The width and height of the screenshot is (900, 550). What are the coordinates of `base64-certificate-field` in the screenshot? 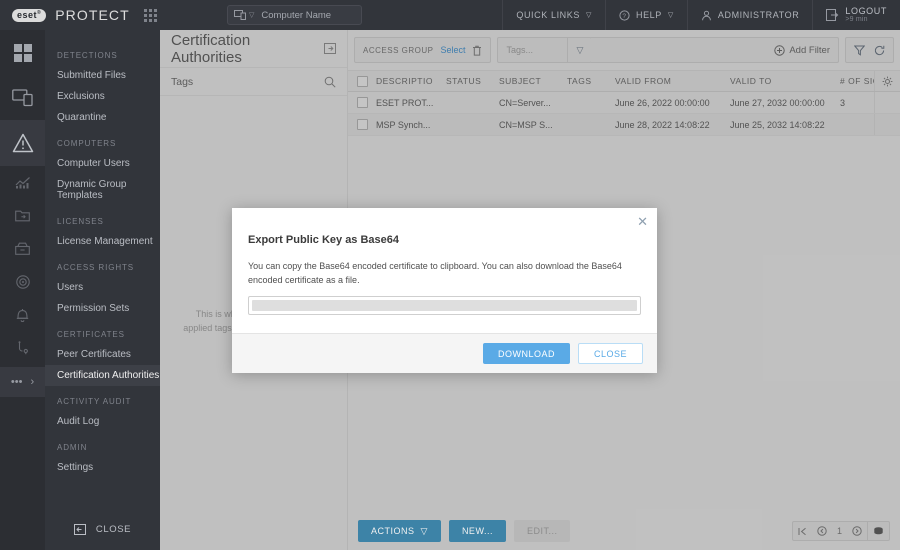 It's located at (444, 305).